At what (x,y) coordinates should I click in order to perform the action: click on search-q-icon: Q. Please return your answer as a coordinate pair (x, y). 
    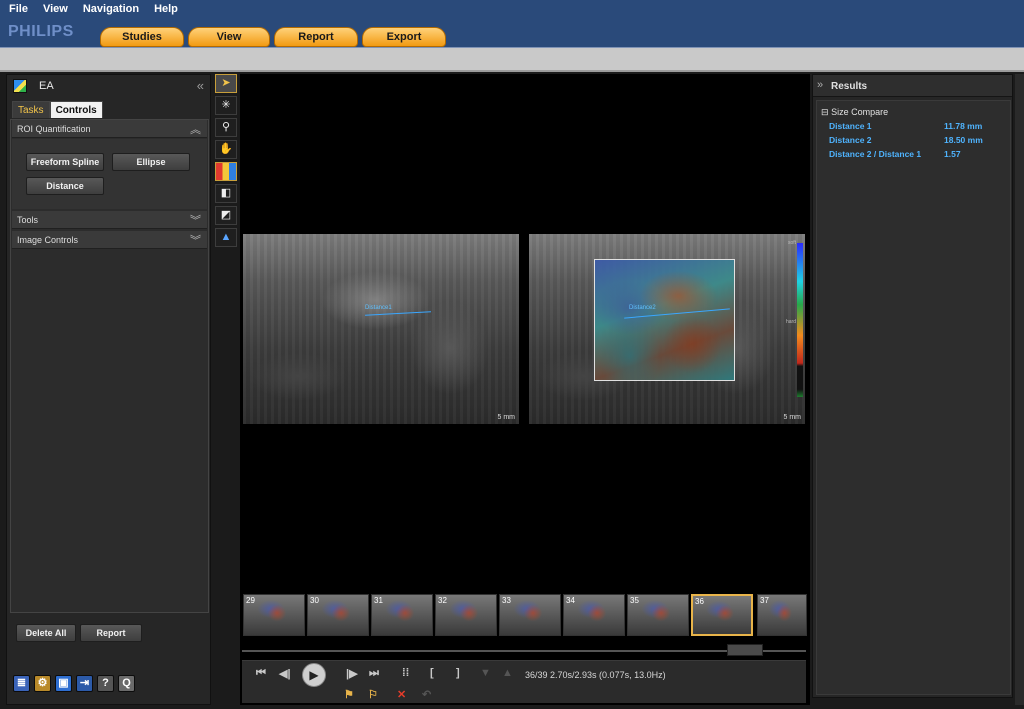
    Looking at the image, I should click on (126, 683).